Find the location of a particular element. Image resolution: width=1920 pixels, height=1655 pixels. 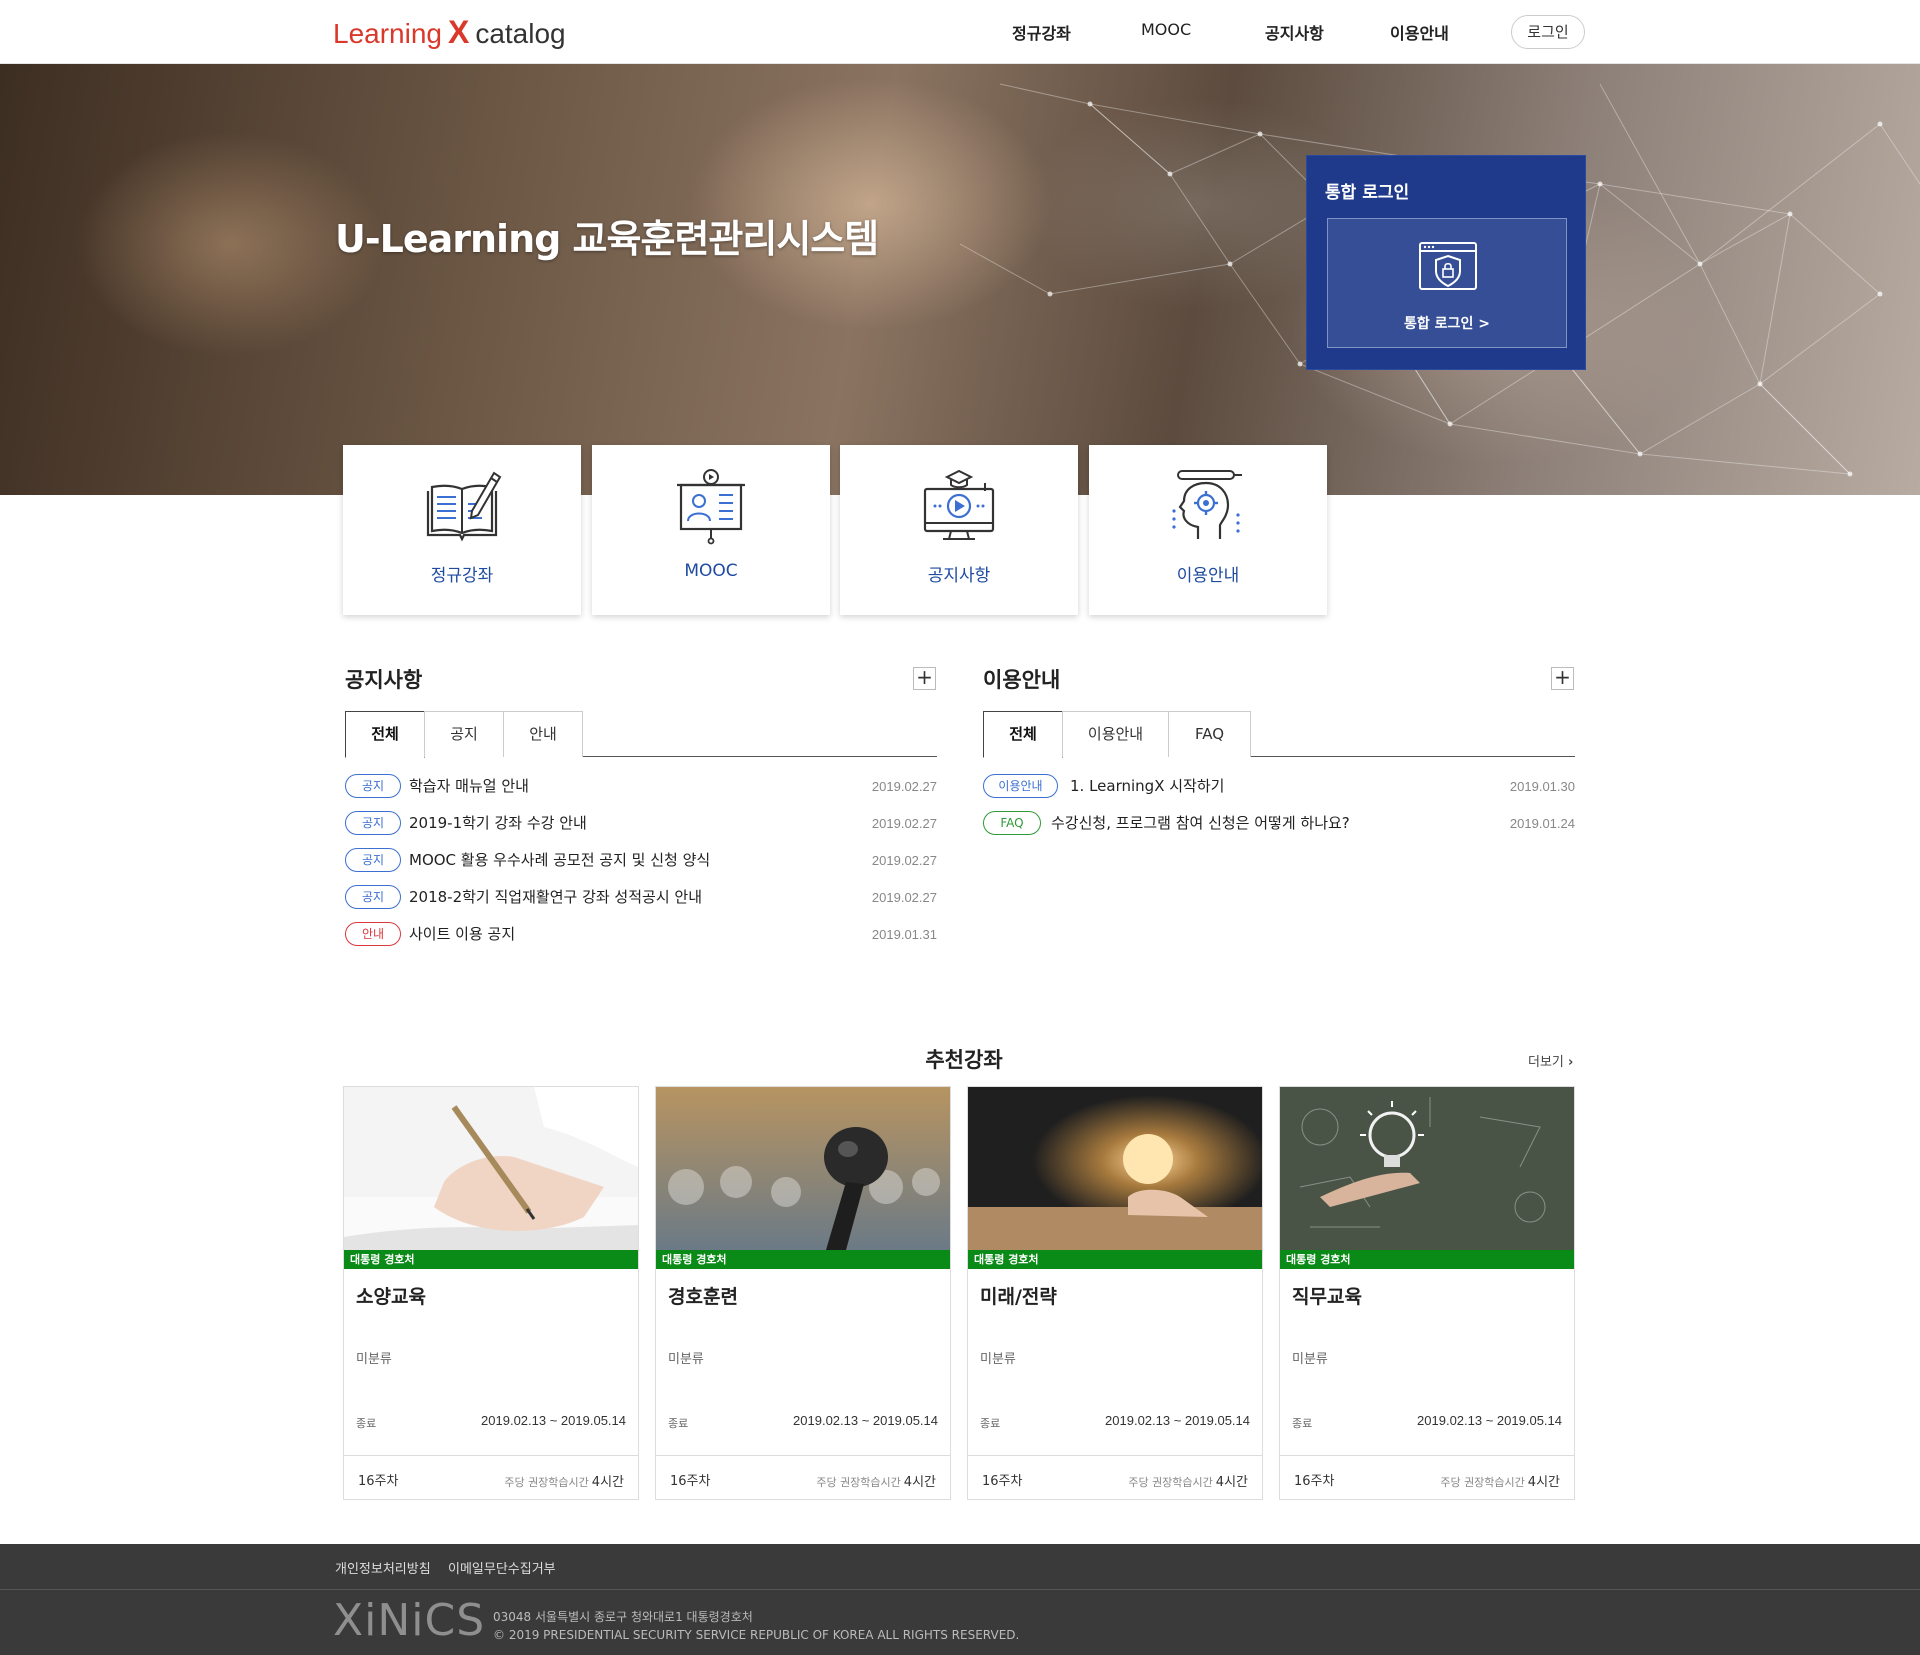

integrated-login-link: 통합 로그인 > is located at coordinates (1447, 324).